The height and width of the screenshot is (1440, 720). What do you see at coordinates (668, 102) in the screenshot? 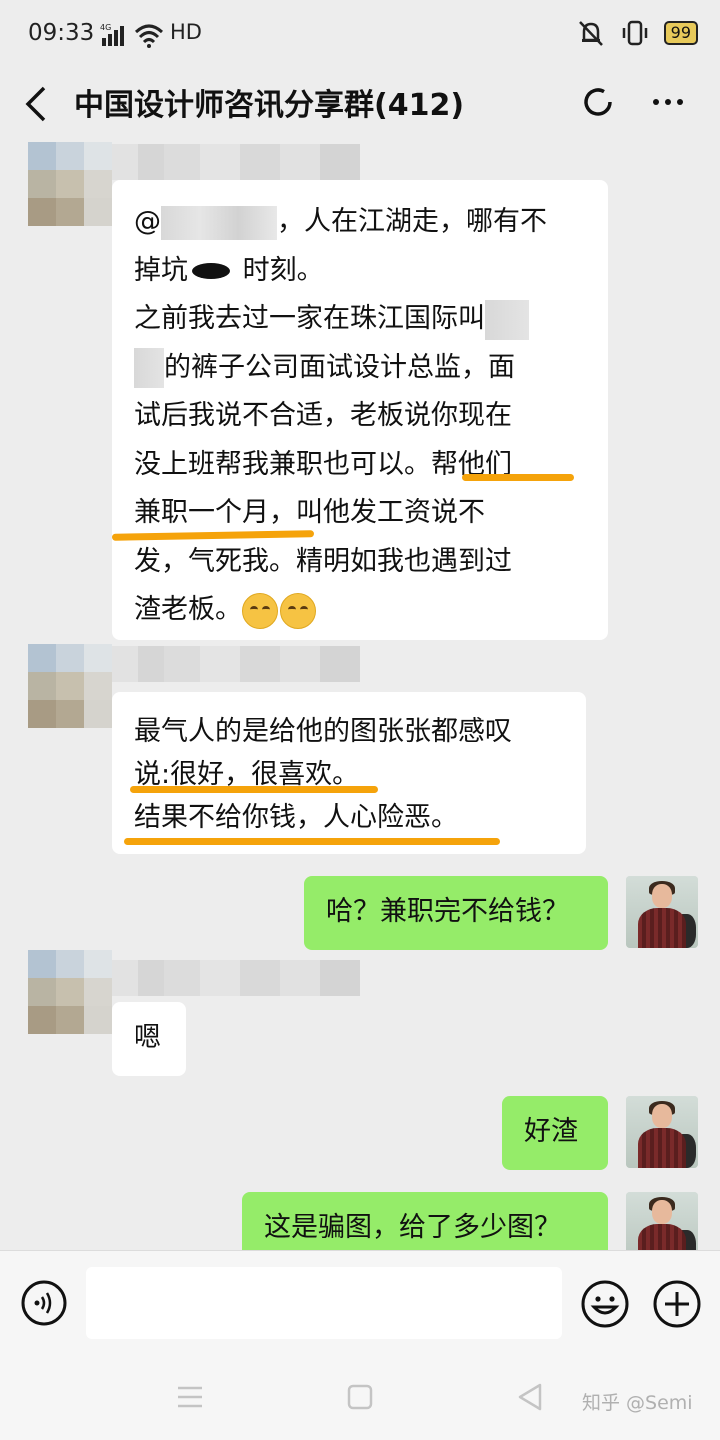
I see `more-options-icon` at bounding box center [668, 102].